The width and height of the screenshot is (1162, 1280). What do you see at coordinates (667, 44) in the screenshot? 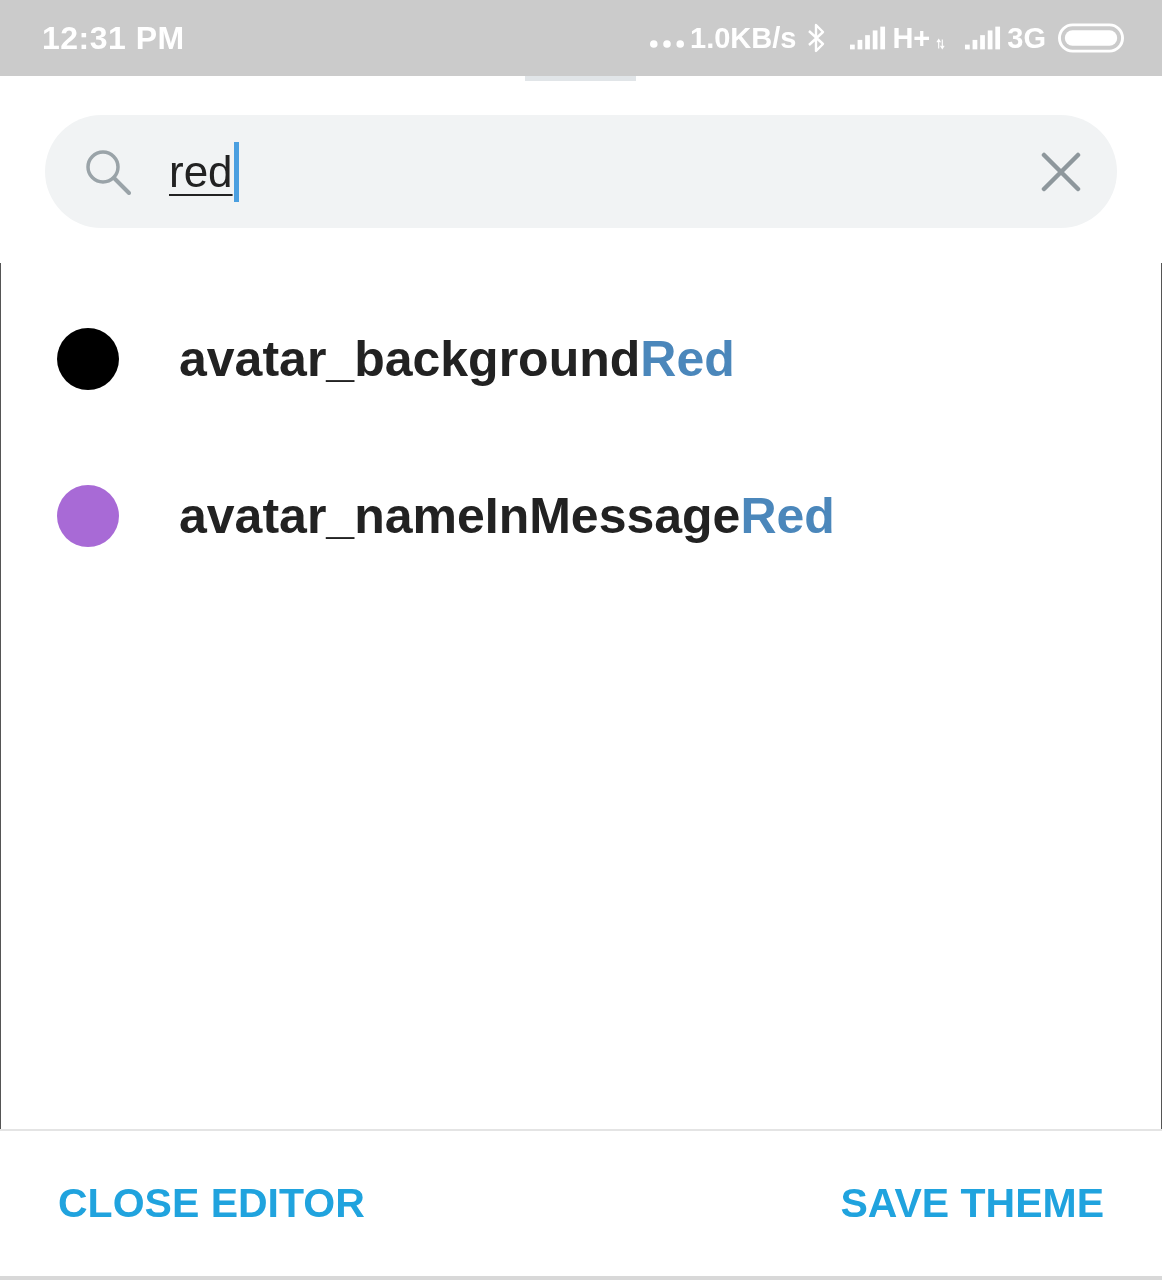
I see `more-icon` at bounding box center [667, 44].